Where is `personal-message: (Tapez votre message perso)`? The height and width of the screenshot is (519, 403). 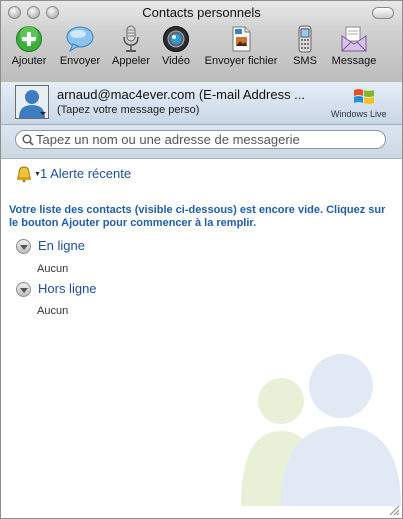 personal-message: (Tapez votre message perso) is located at coordinates (128, 110).